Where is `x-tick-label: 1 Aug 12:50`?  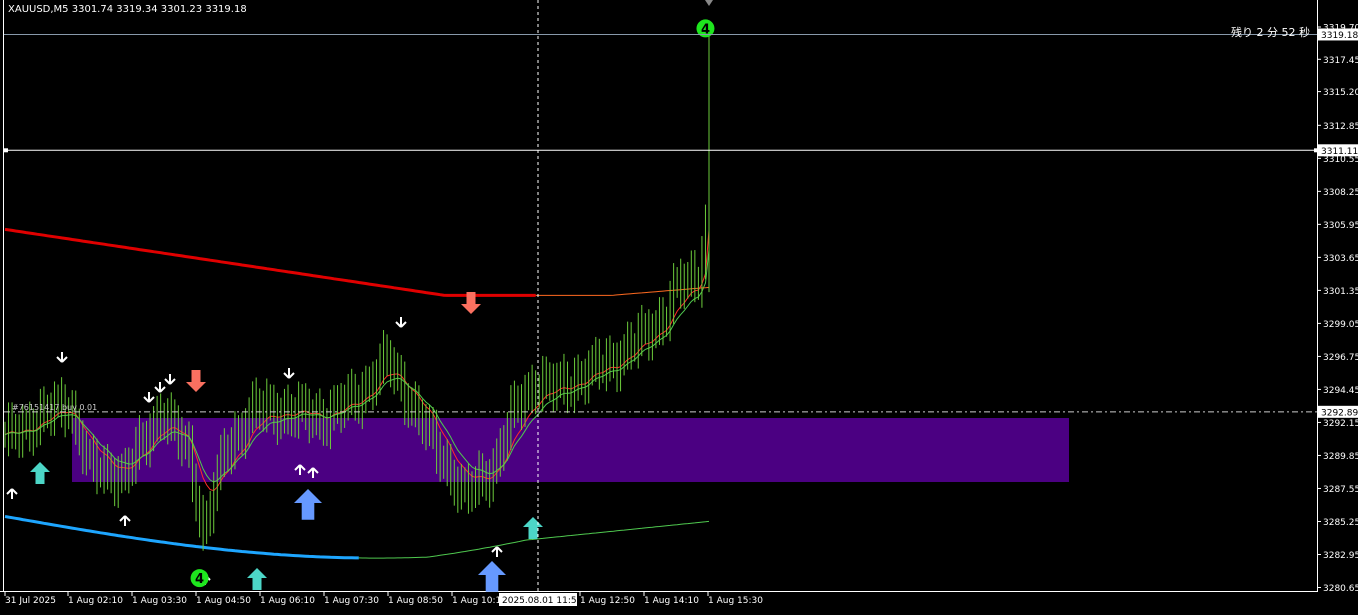
x-tick-label: 1 Aug 12:50 is located at coordinates (607, 601).